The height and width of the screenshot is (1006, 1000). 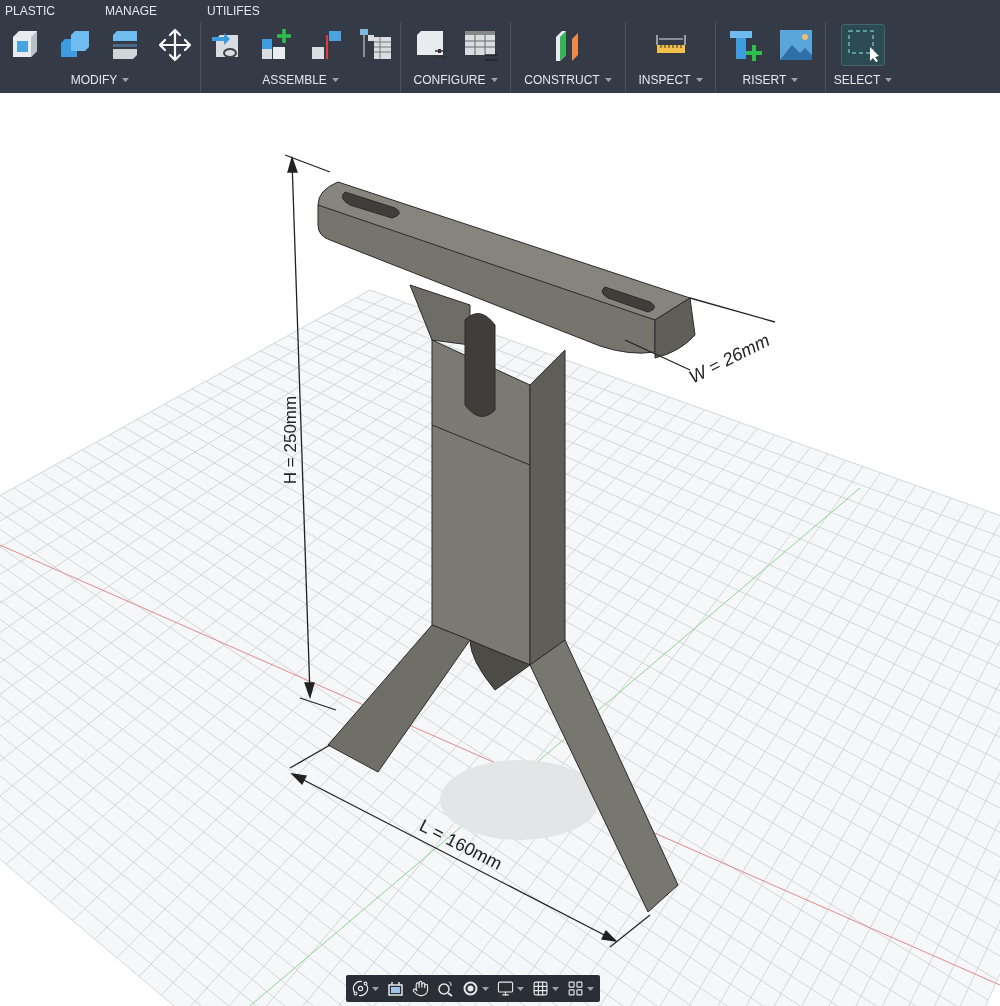 I want to click on image-icon, so click(x=795, y=45).